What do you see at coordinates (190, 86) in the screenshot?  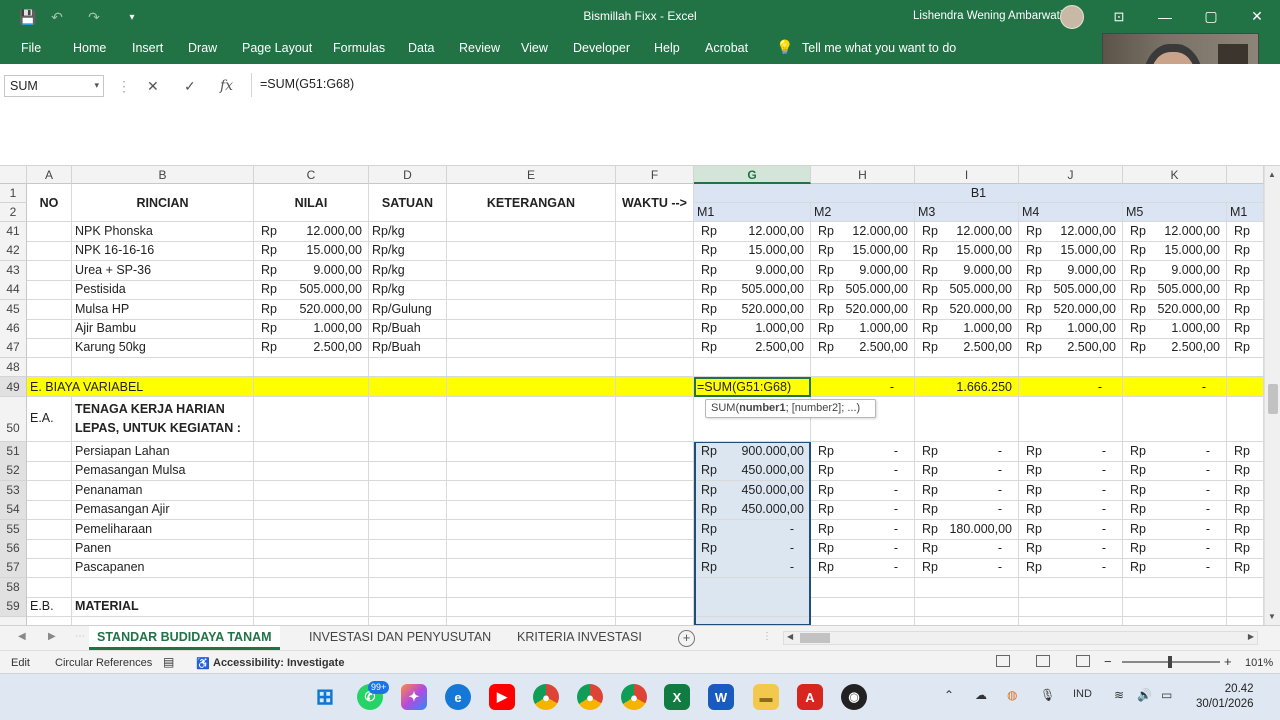 I see `enter-icon: ✓` at bounding box center [190, 86].